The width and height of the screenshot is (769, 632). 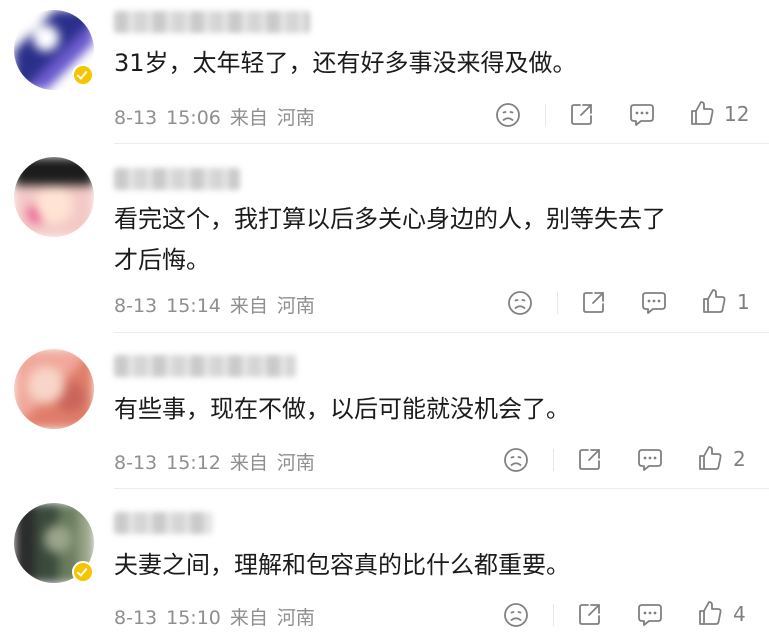 I want to click on comment-meta: 8-13 15:10 来自 河南, so click(x=214, y=616).